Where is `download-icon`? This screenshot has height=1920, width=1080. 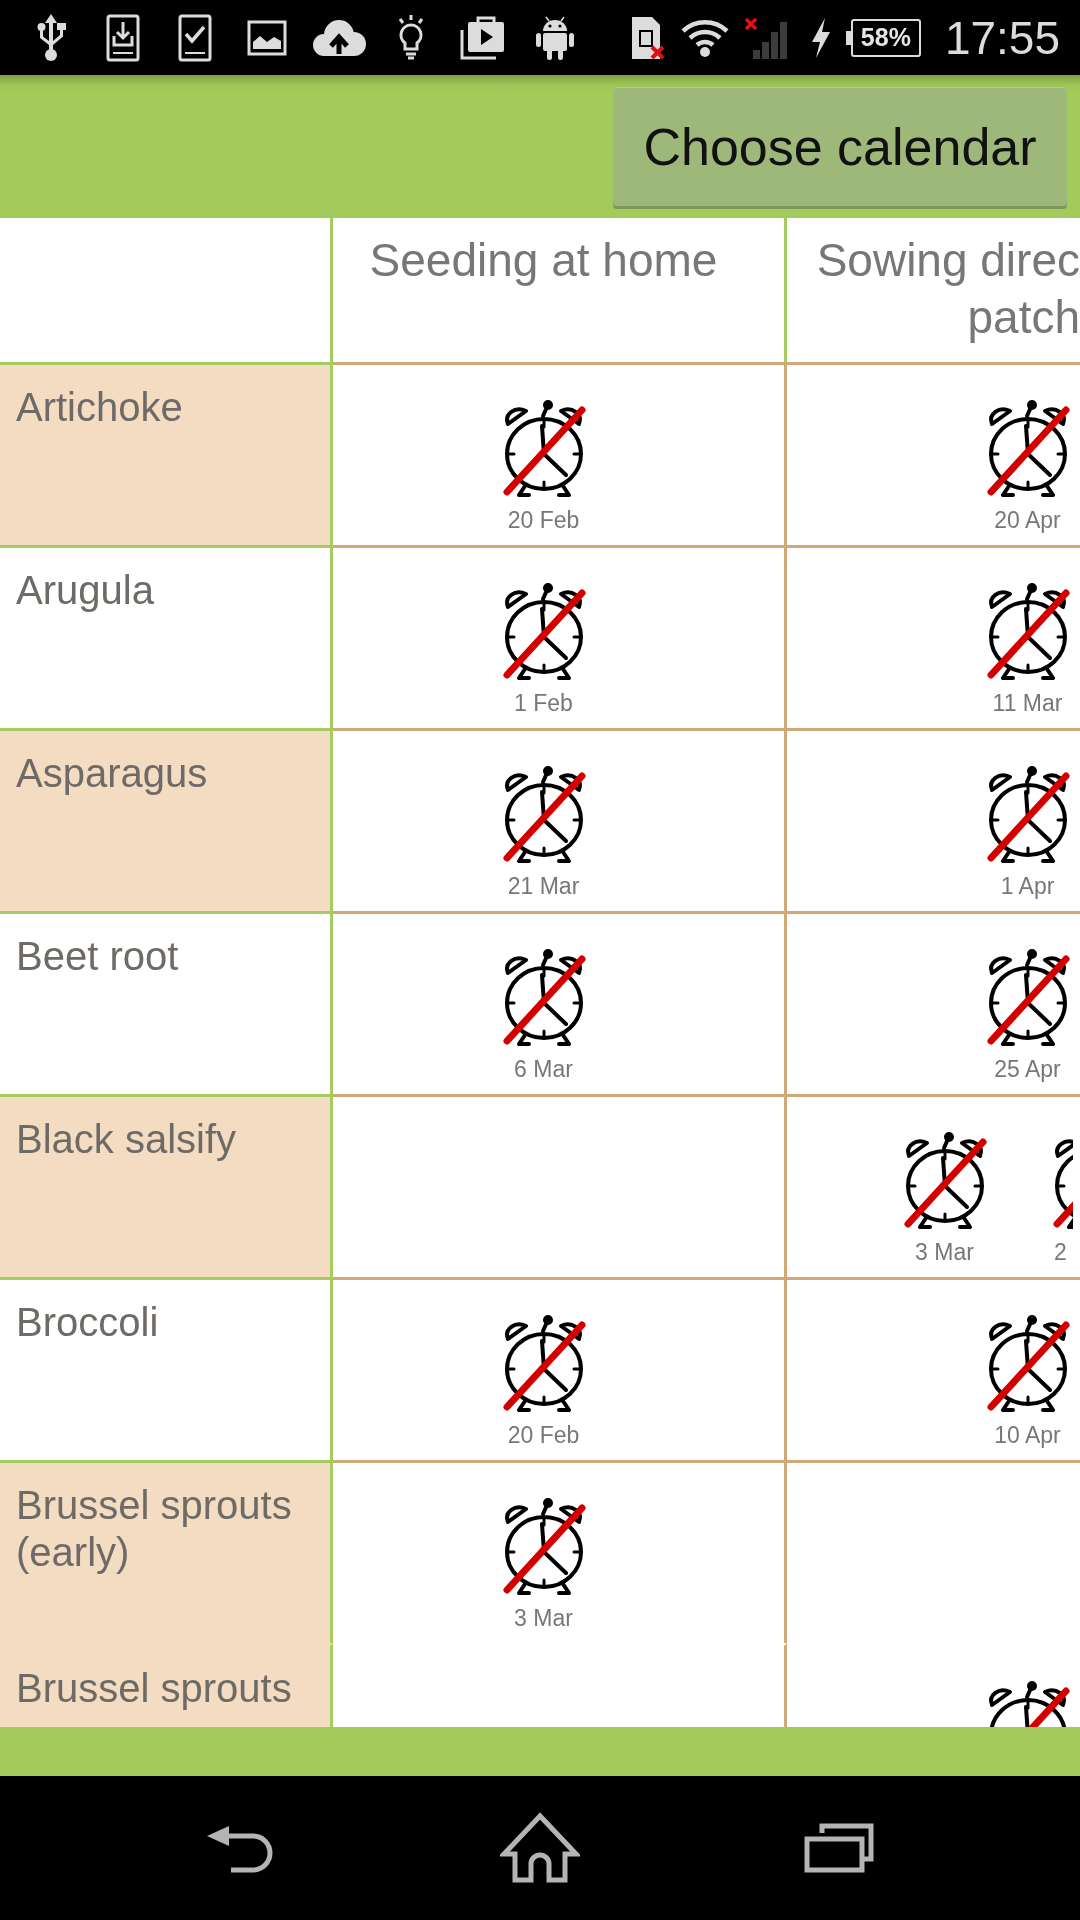
download-icon is located at coordinates (123, 37).